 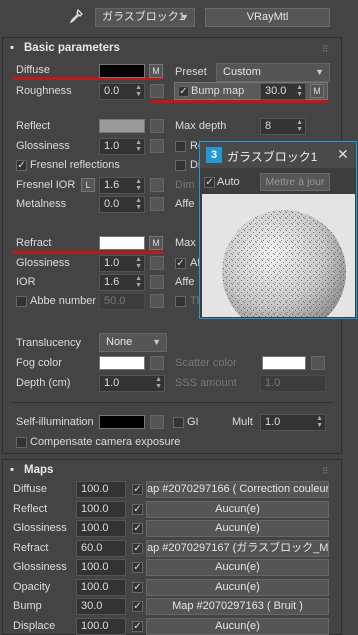 What do you see at coordinates (122, 243) in the screenshot?
I see `refract-color-swatch` at bounding box center [122, 243].